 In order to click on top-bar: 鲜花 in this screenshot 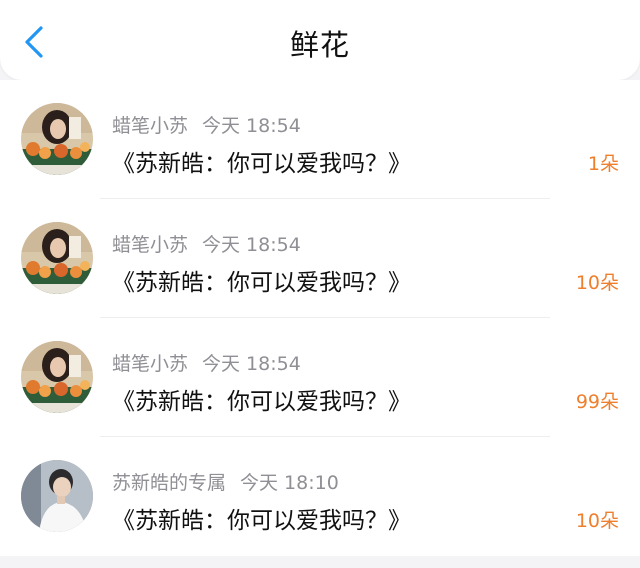, I will do `click(320, 40)`.